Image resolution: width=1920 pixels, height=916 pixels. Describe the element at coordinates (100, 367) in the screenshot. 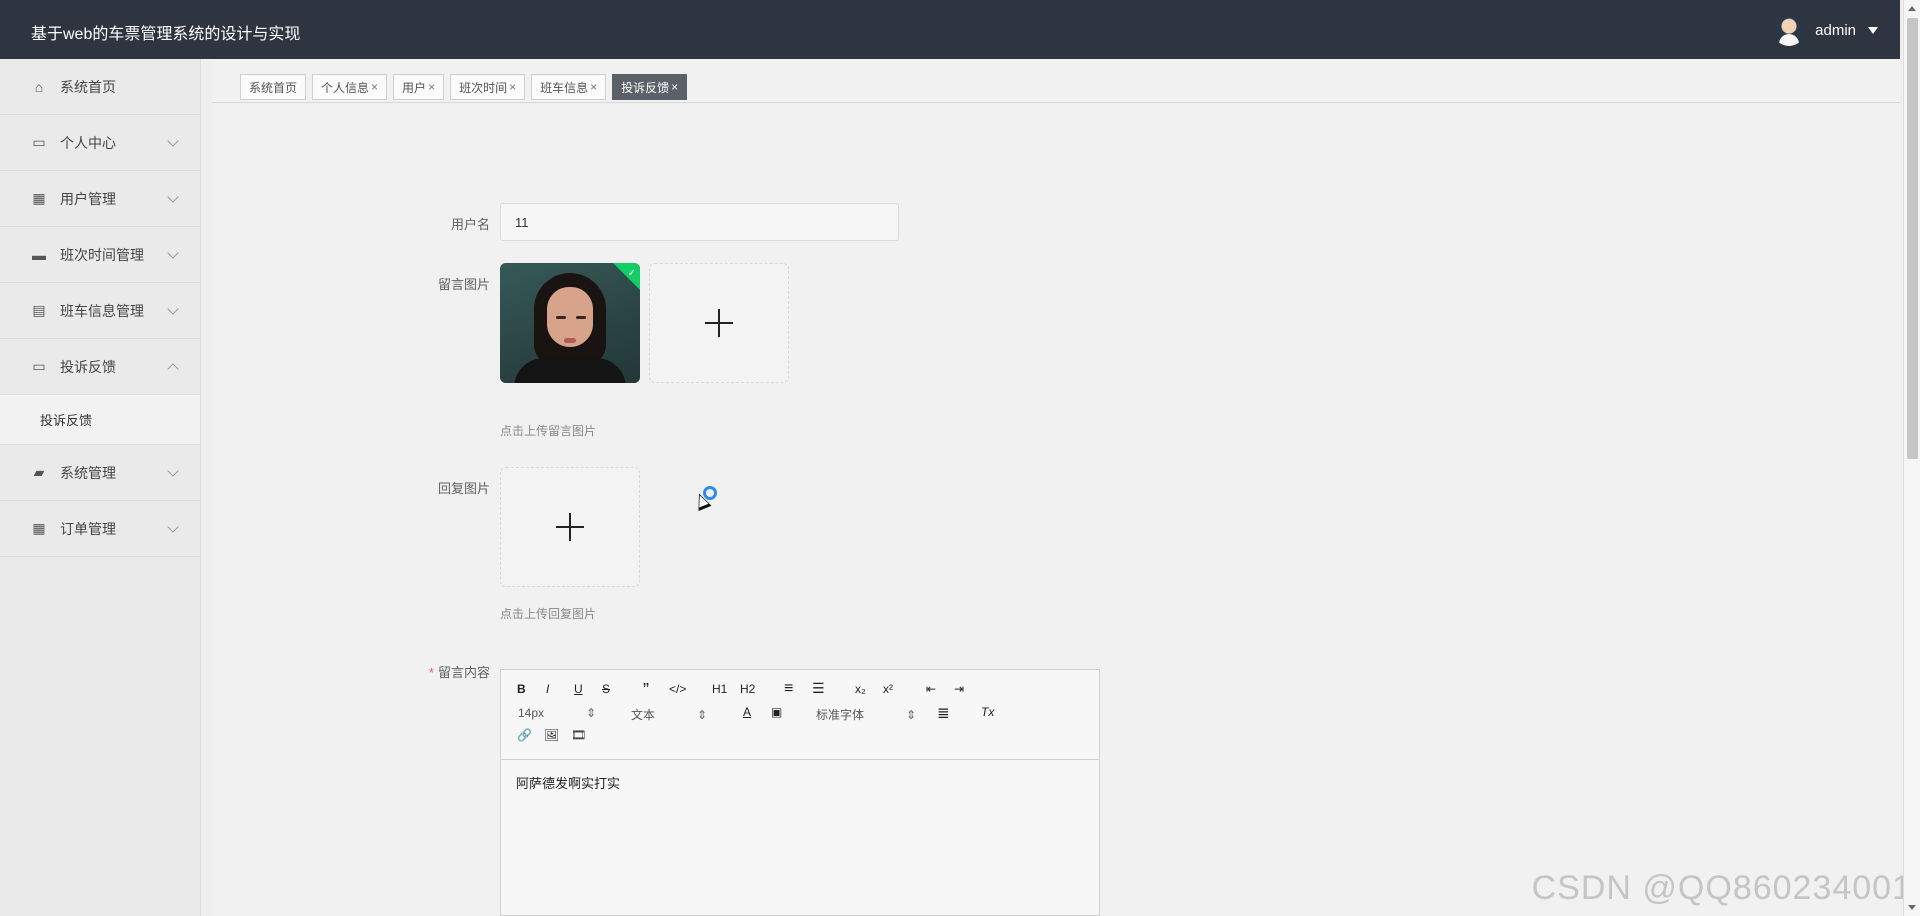

I see `sidebar-item-complaints: ▭ 投诉反馈` at that location.